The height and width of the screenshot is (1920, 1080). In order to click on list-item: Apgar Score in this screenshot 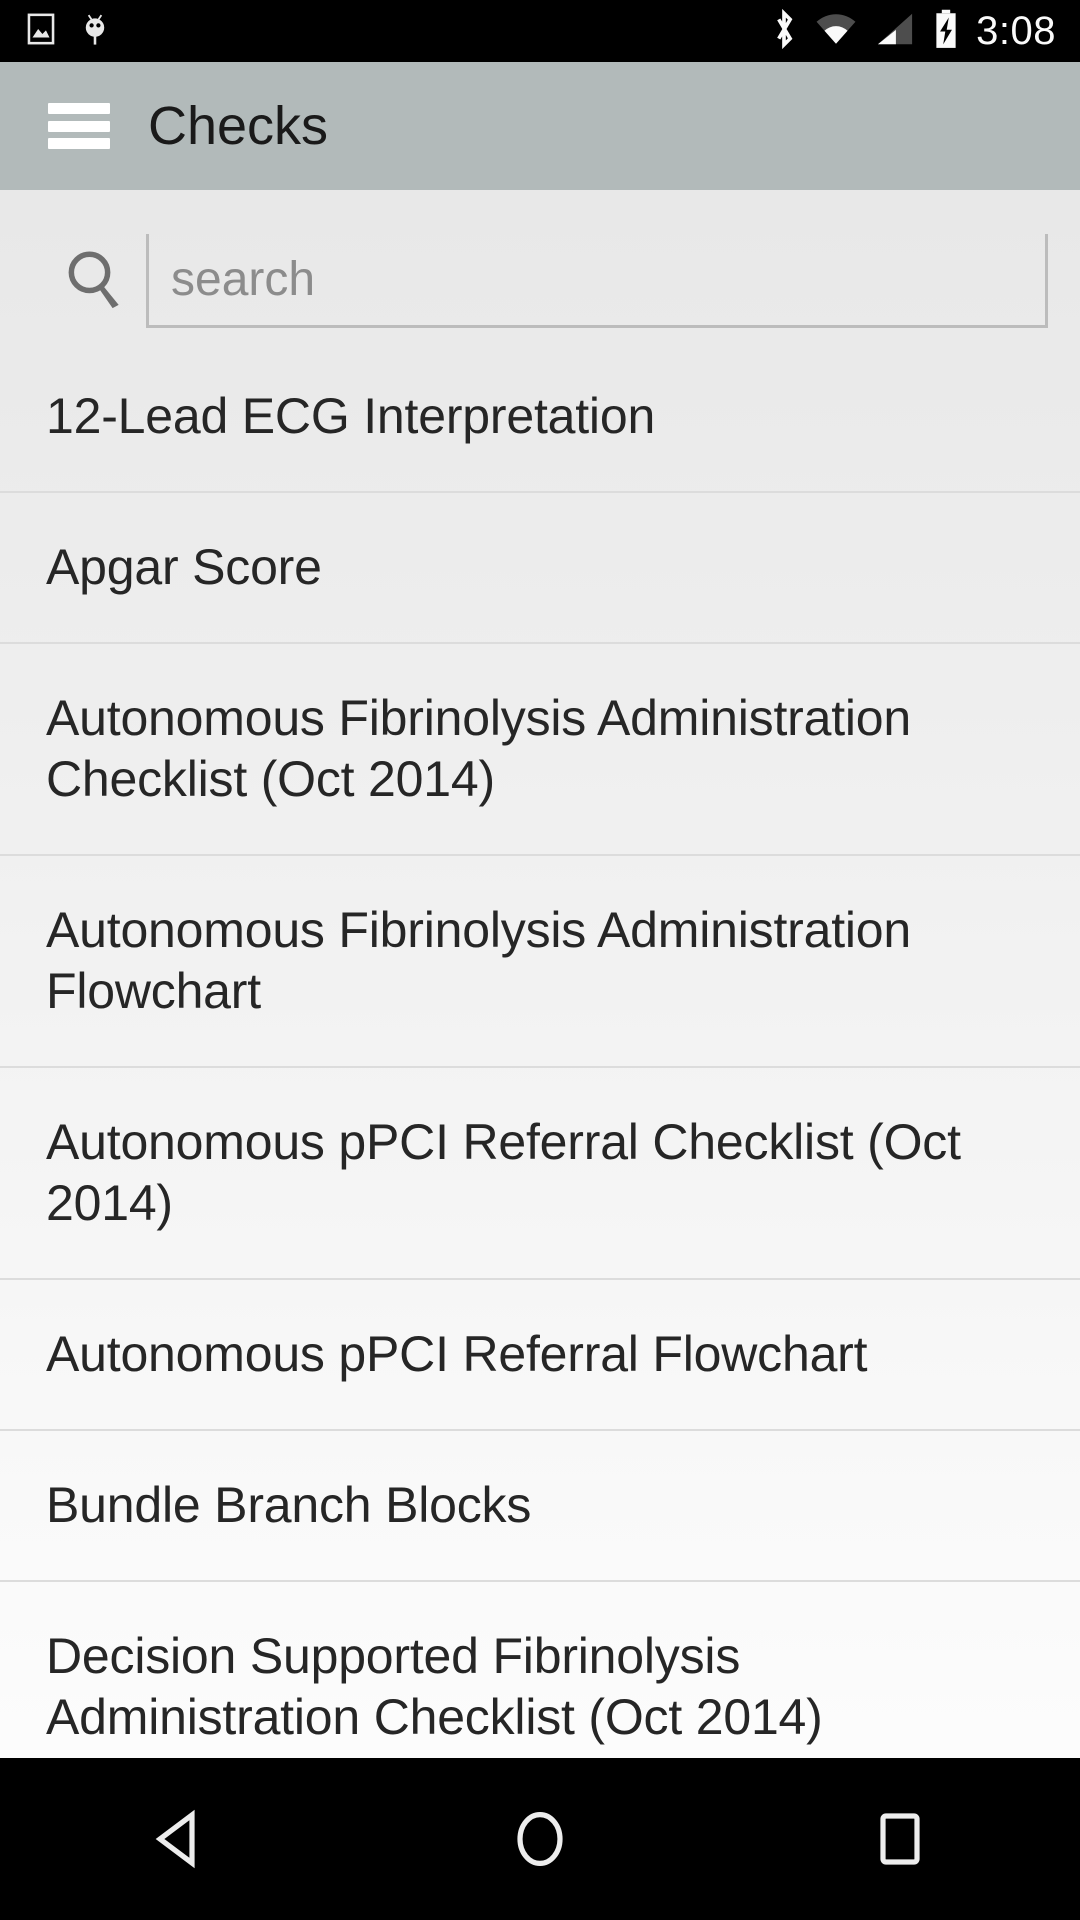, I will do `click(540, 568)`.